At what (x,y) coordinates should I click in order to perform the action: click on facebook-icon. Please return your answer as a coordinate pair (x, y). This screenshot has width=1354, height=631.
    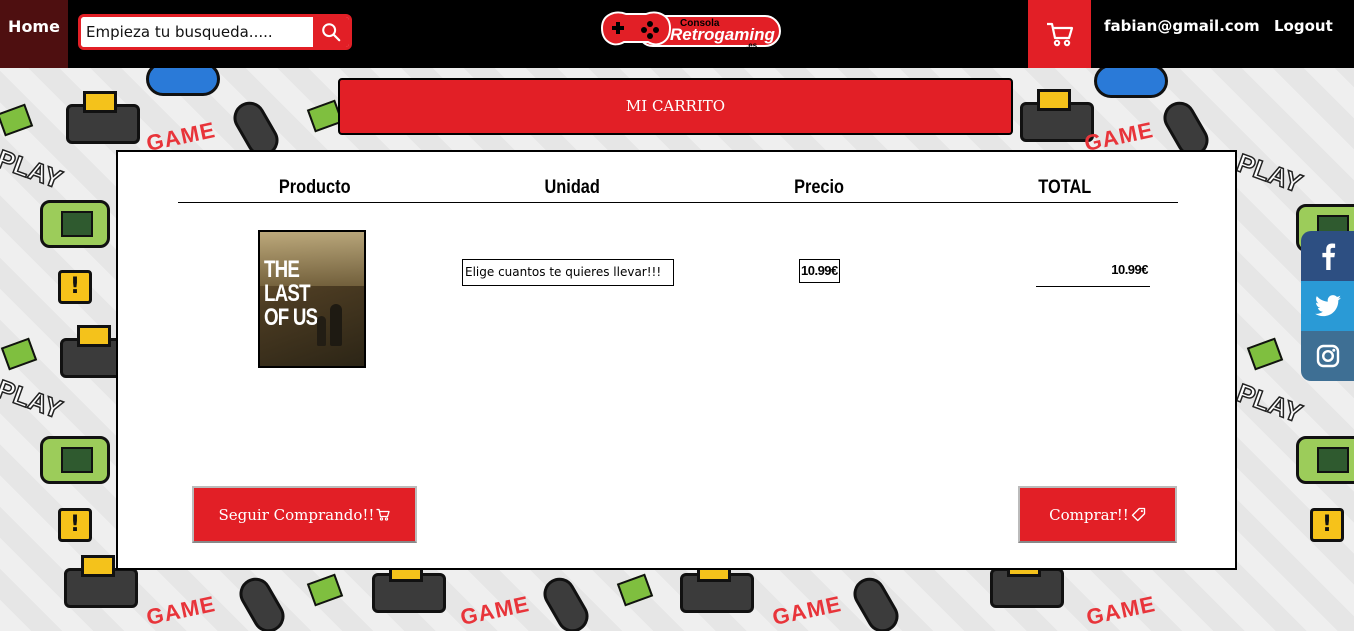
    Looking at the image, I should click on (1328, 256).